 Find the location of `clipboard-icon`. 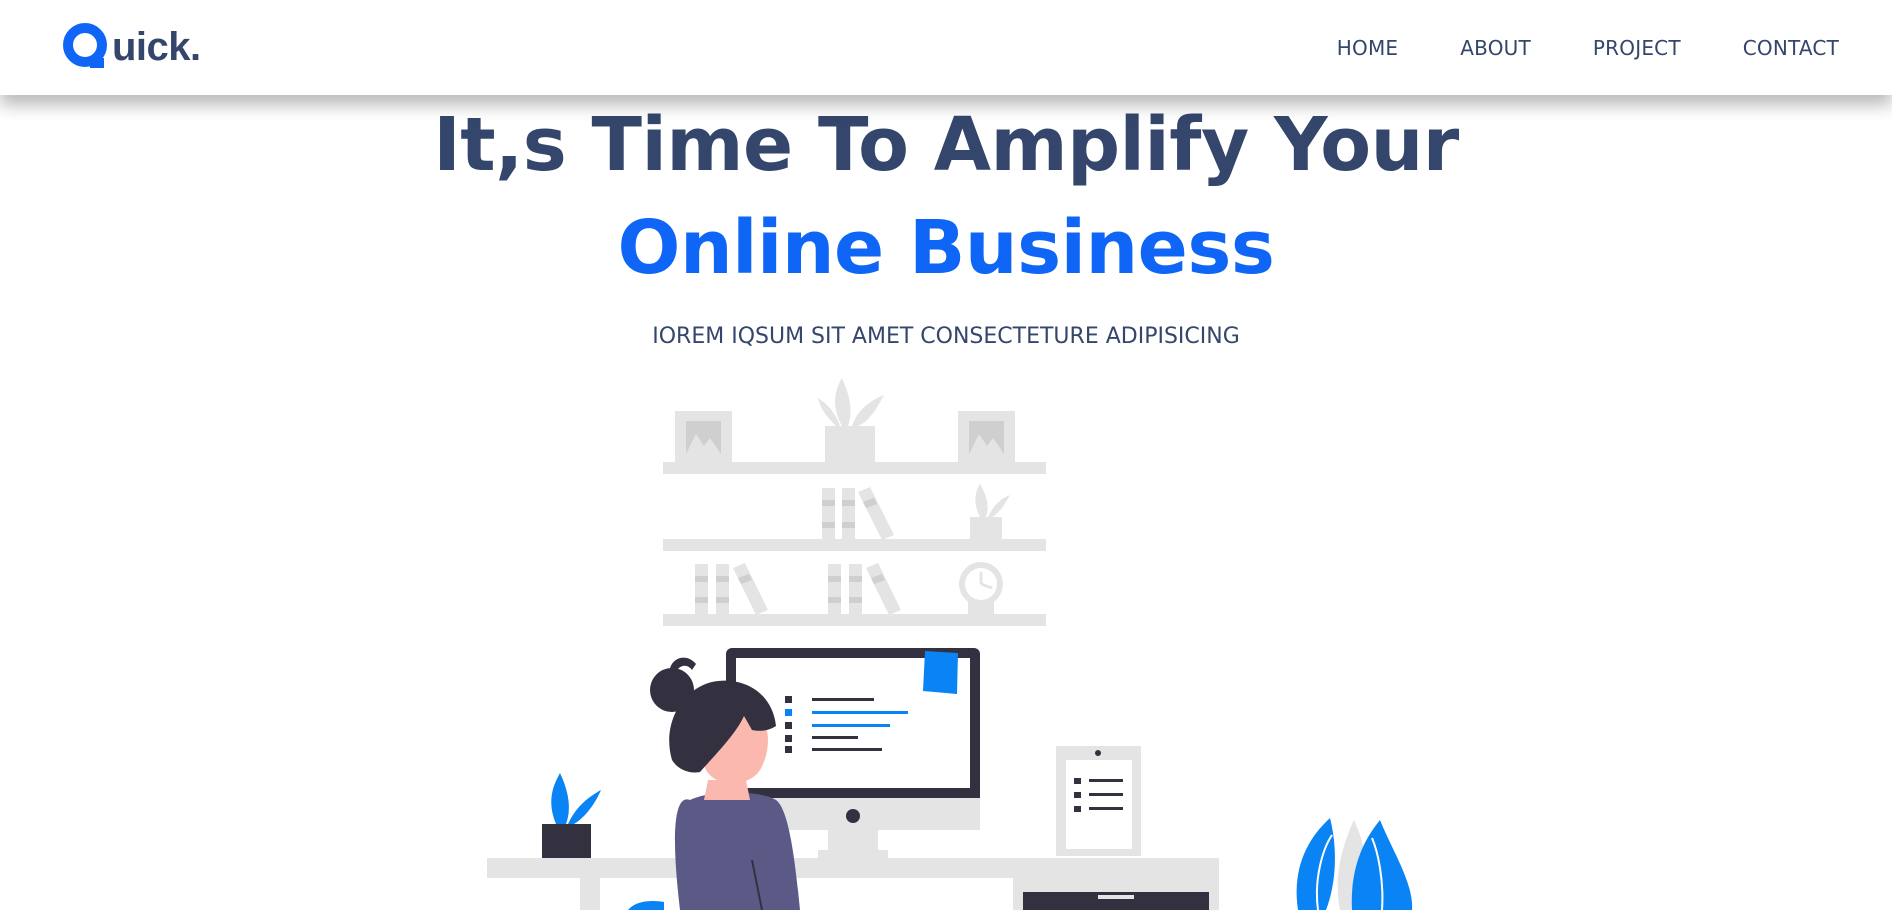

clipboard-icon is located at coordinates (1098, 801).